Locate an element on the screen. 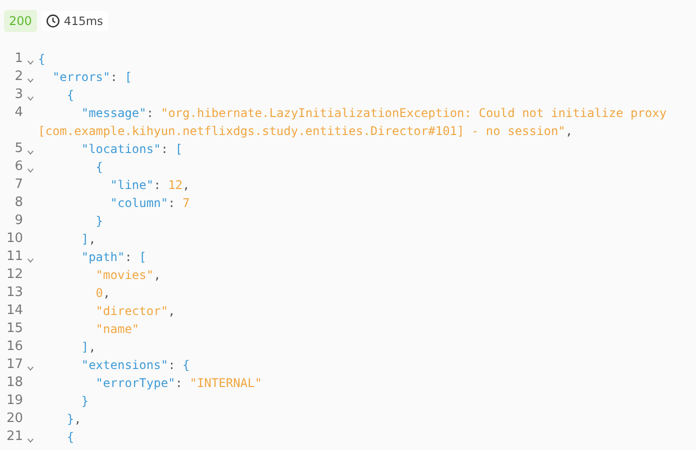 The image size is (696, 450). code-line: 0, is located at coordinates (103, 293).